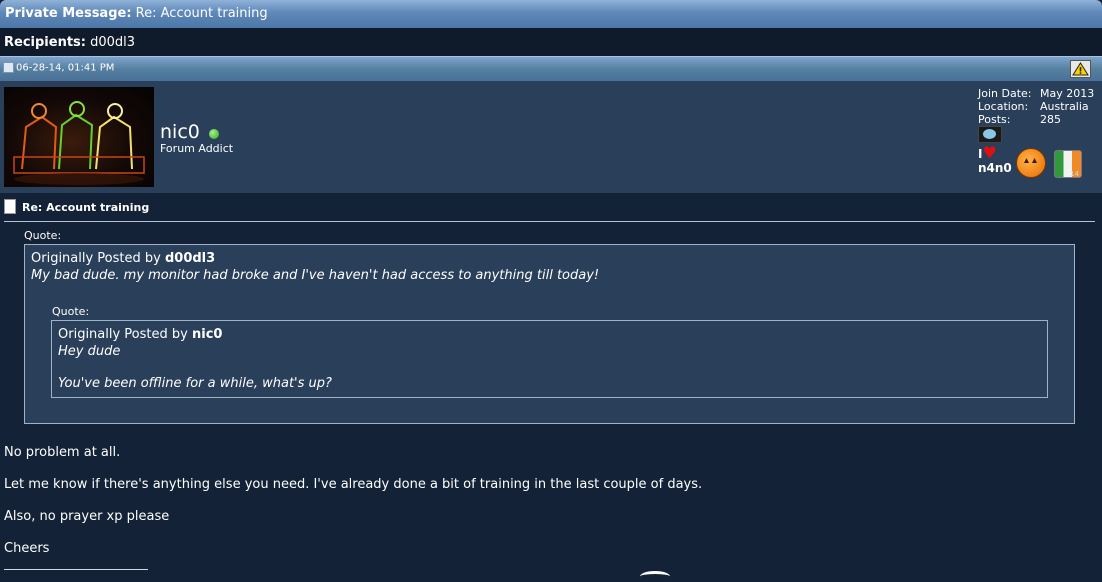 This screenshot has width=1102, height=582. Describe the element at coordinates (990, 134) in the screenshot. I see `game-badge-icon` at that location.